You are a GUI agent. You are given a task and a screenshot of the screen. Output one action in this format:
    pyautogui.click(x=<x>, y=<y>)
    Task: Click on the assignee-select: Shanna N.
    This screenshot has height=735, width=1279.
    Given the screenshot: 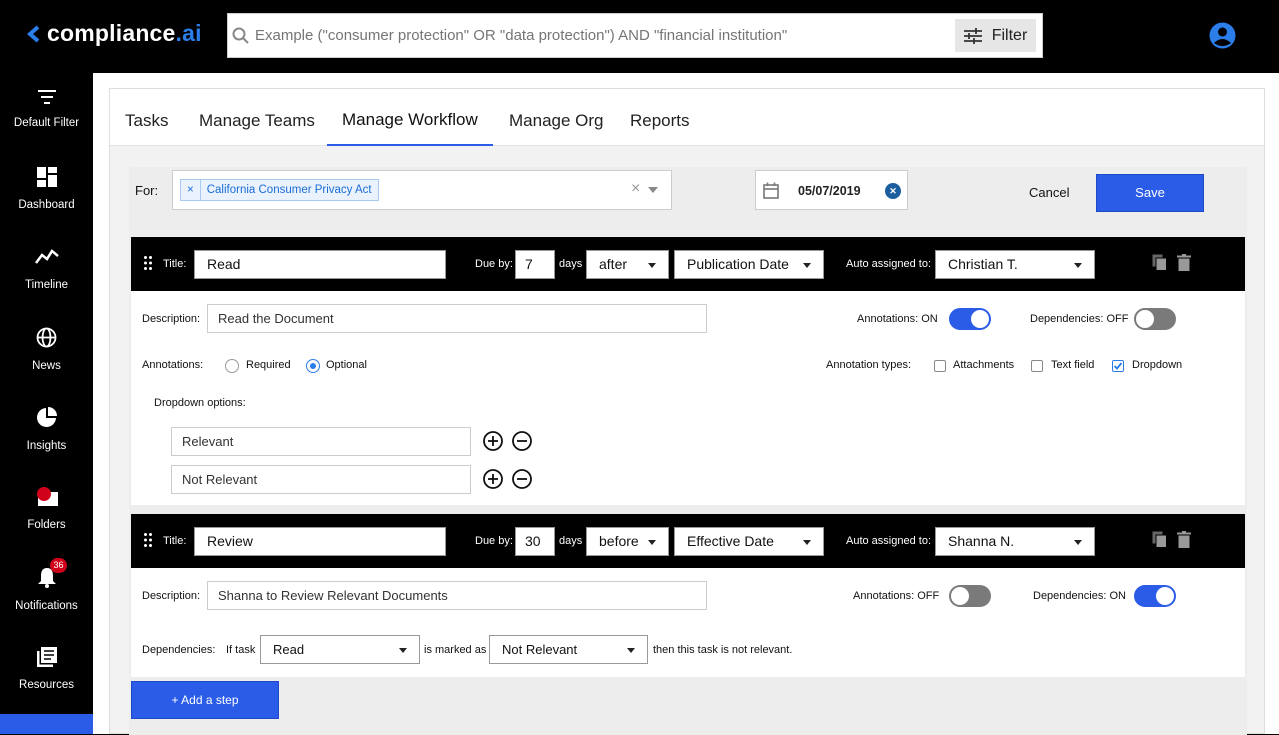 What is the action you would take?
    pyautogui.click(x=1015, y=541)
    